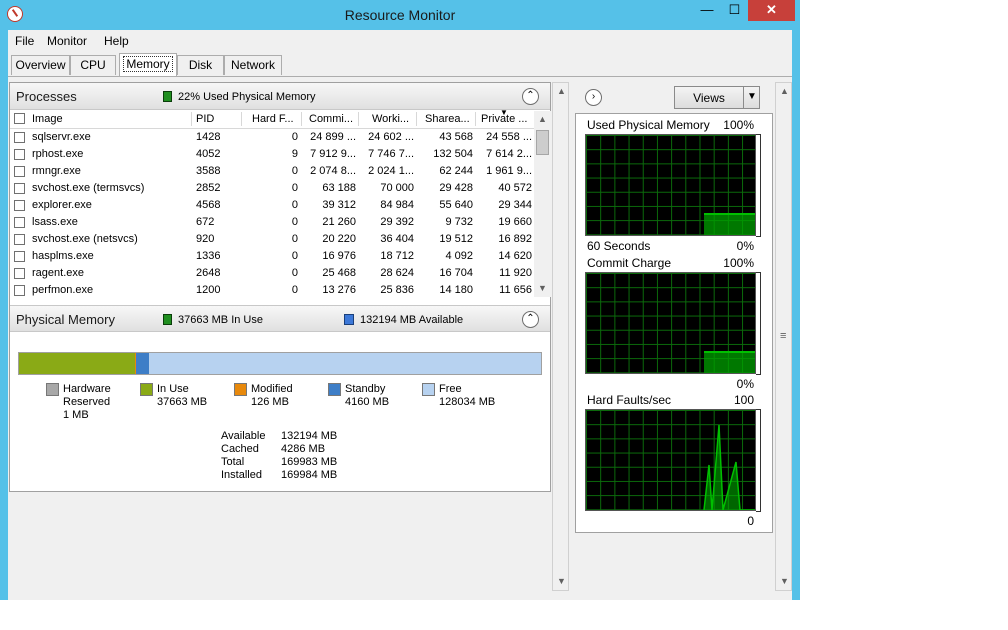  I want to click on tab-memory: Memory, so click(148, 64).